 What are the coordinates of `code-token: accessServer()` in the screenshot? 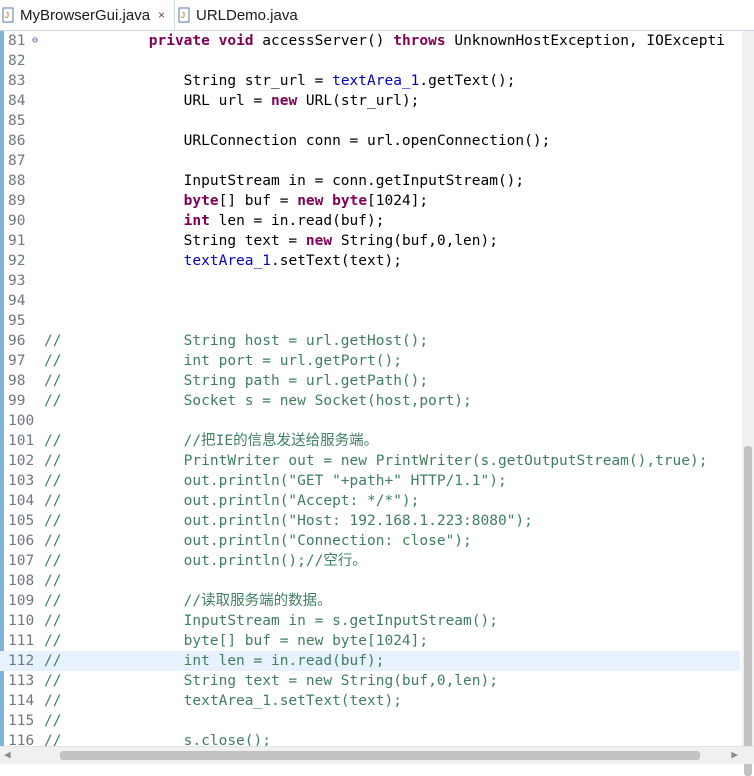 It's located at (323, 41).